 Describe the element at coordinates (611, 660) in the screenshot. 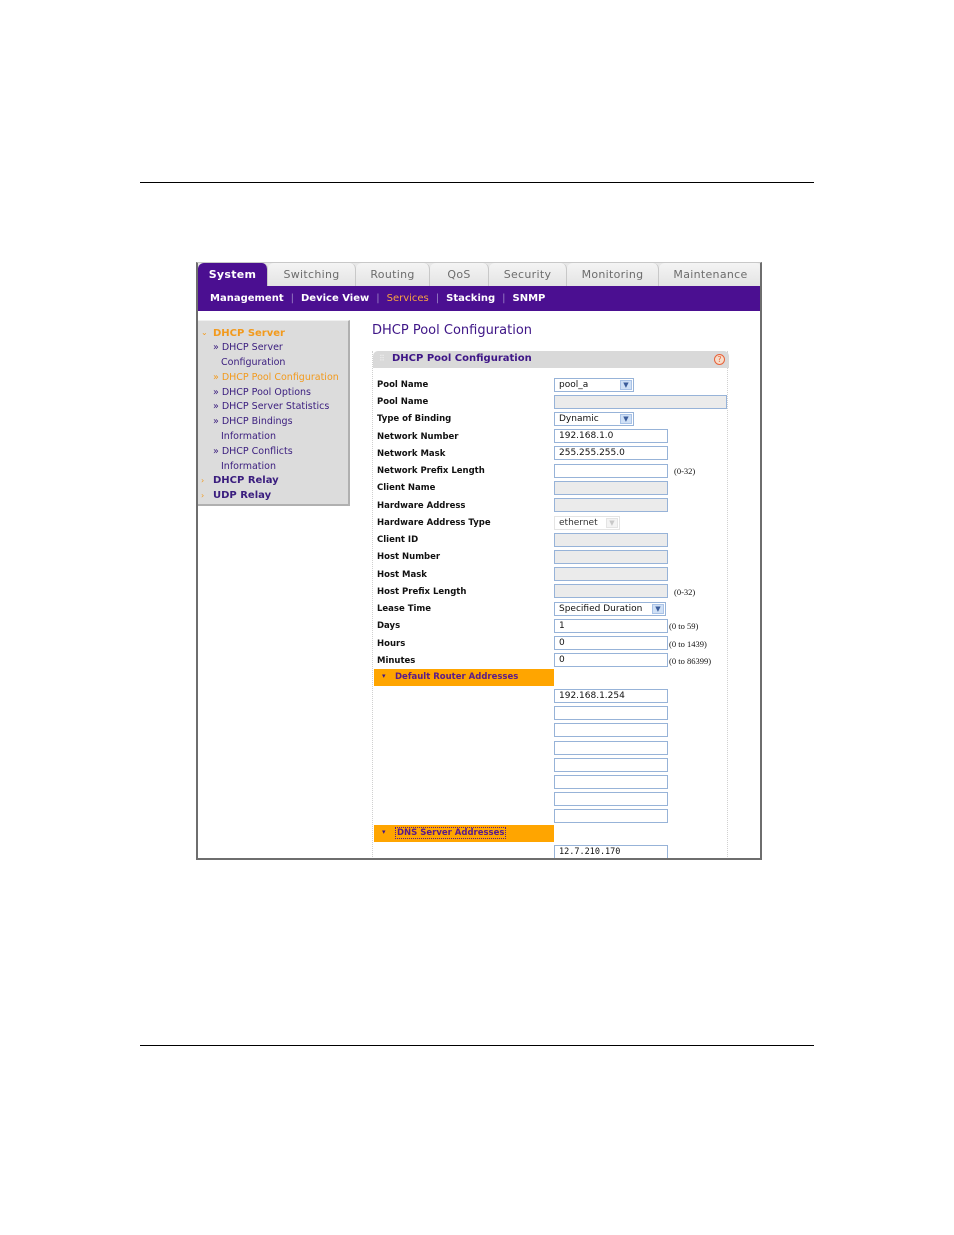

I see `minutes-input: 0` at that location.